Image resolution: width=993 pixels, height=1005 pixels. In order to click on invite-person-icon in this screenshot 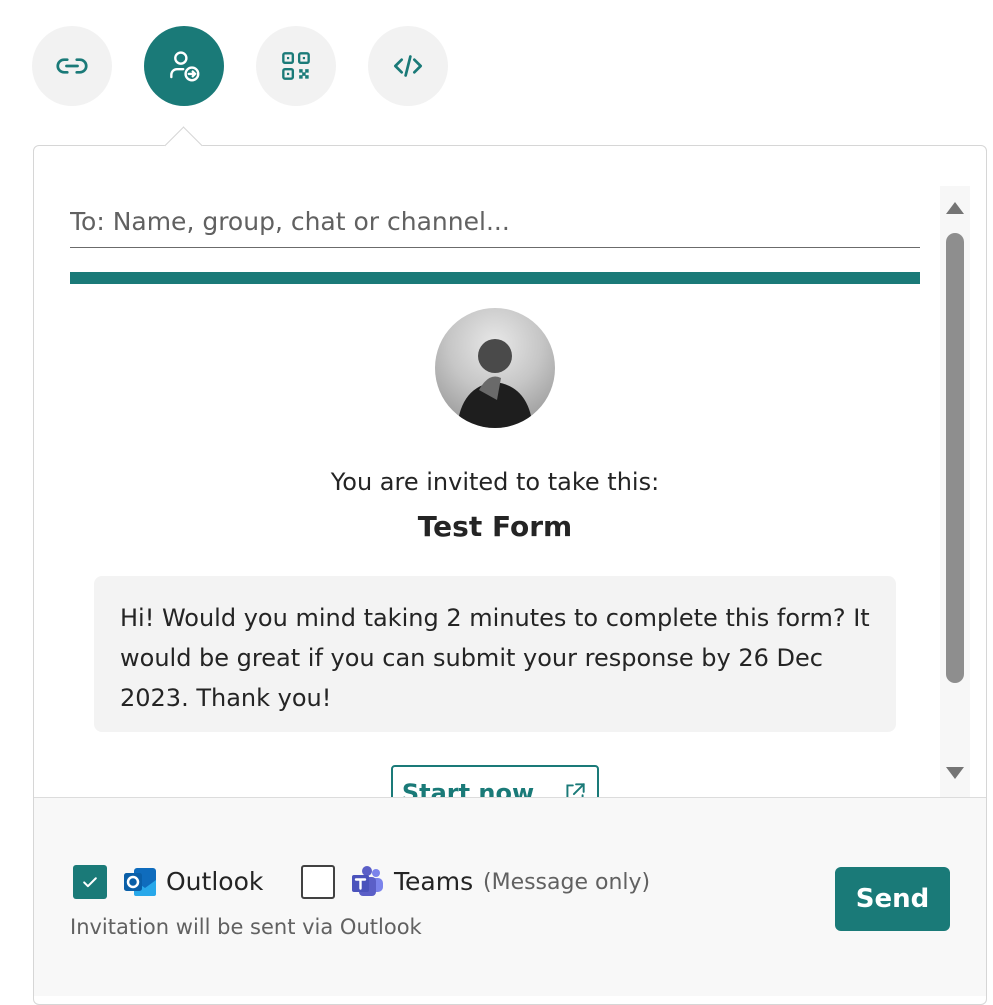, I will do `click(185, 66)`.